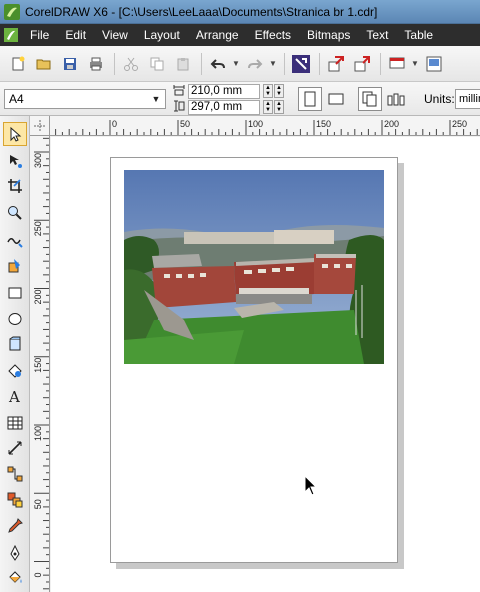  Describe the element at coordinates (434, 64) in the screenshot. I see `welcome-screen-icon` at that location.